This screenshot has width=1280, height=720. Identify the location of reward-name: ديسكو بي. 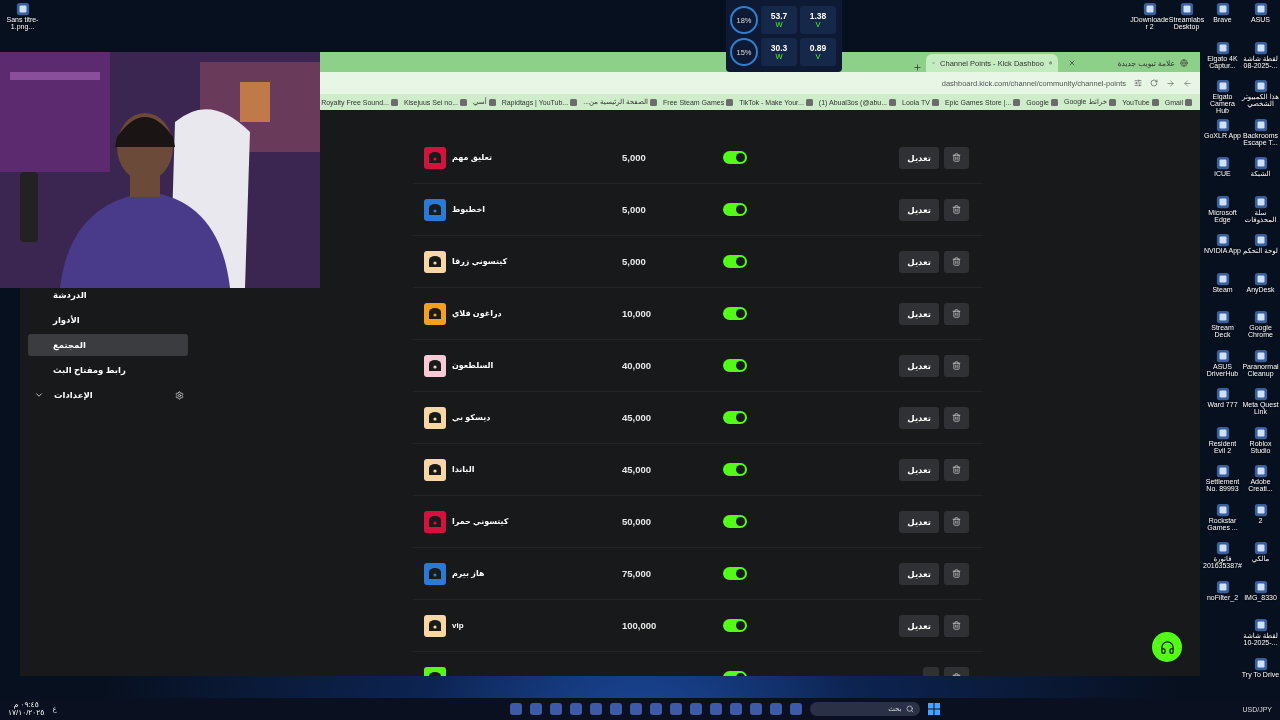
(471, 417).